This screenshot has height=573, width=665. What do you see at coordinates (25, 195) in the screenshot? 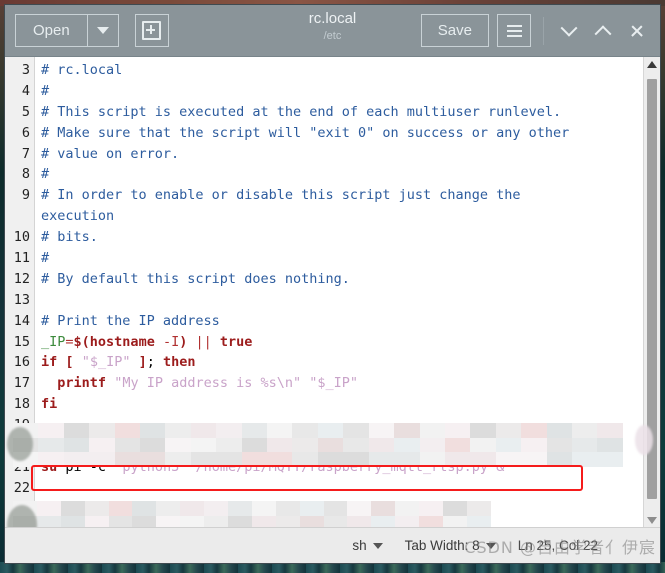
I see `line-number: 9` at bounding box center [25, 195].